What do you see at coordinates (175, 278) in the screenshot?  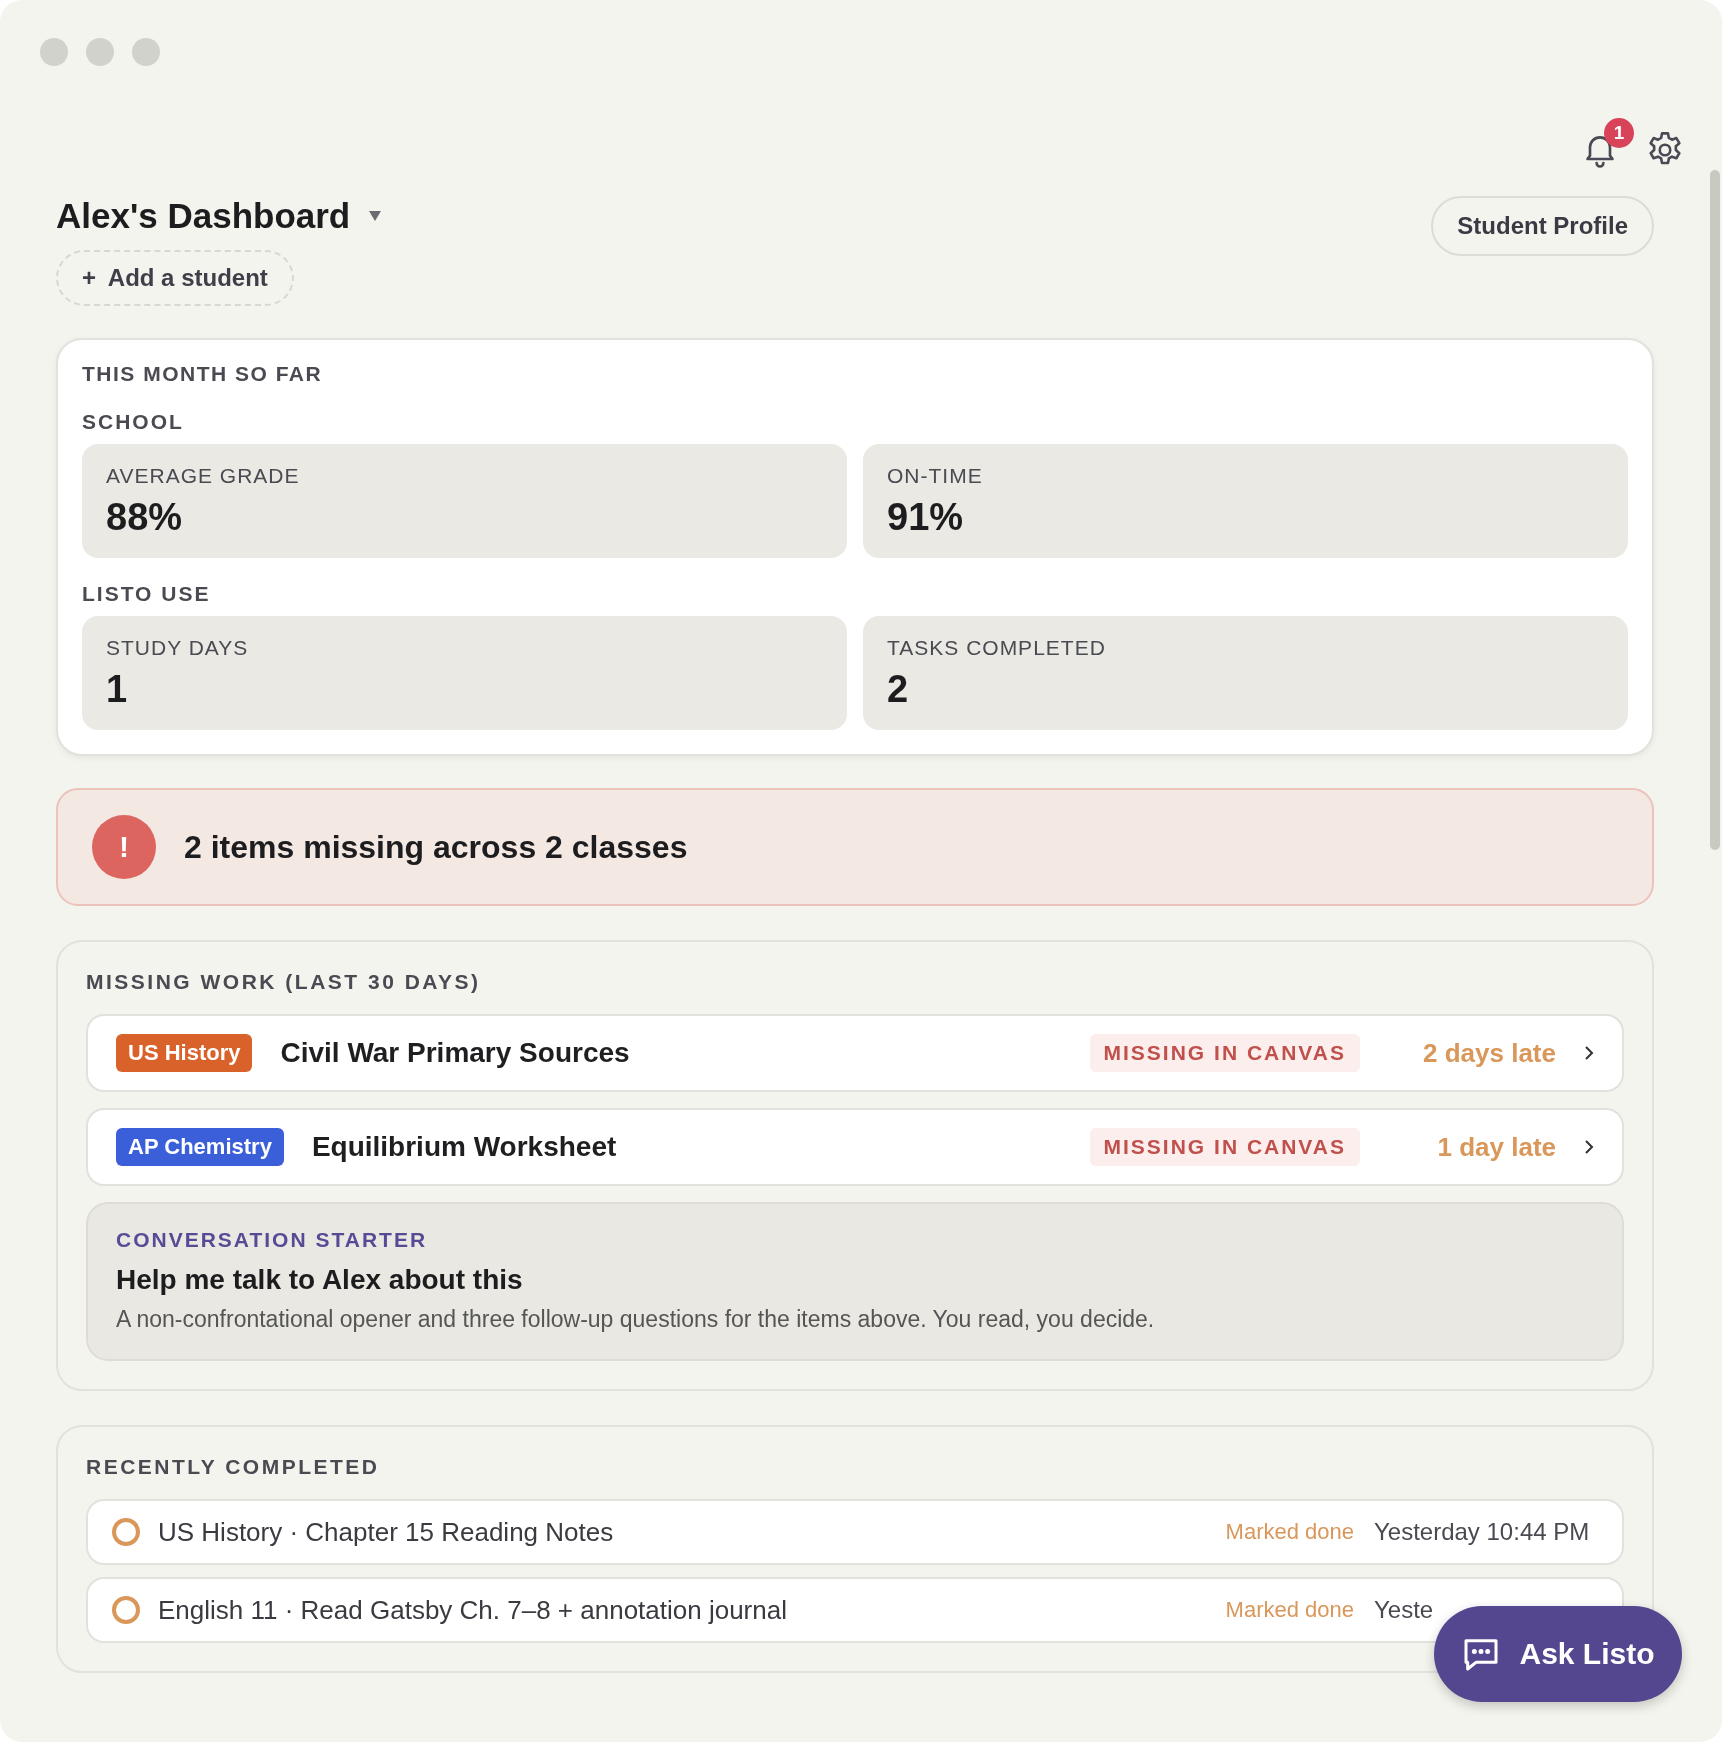 I see `add-student-button: + Add a student` at bounding box center [175, 278].